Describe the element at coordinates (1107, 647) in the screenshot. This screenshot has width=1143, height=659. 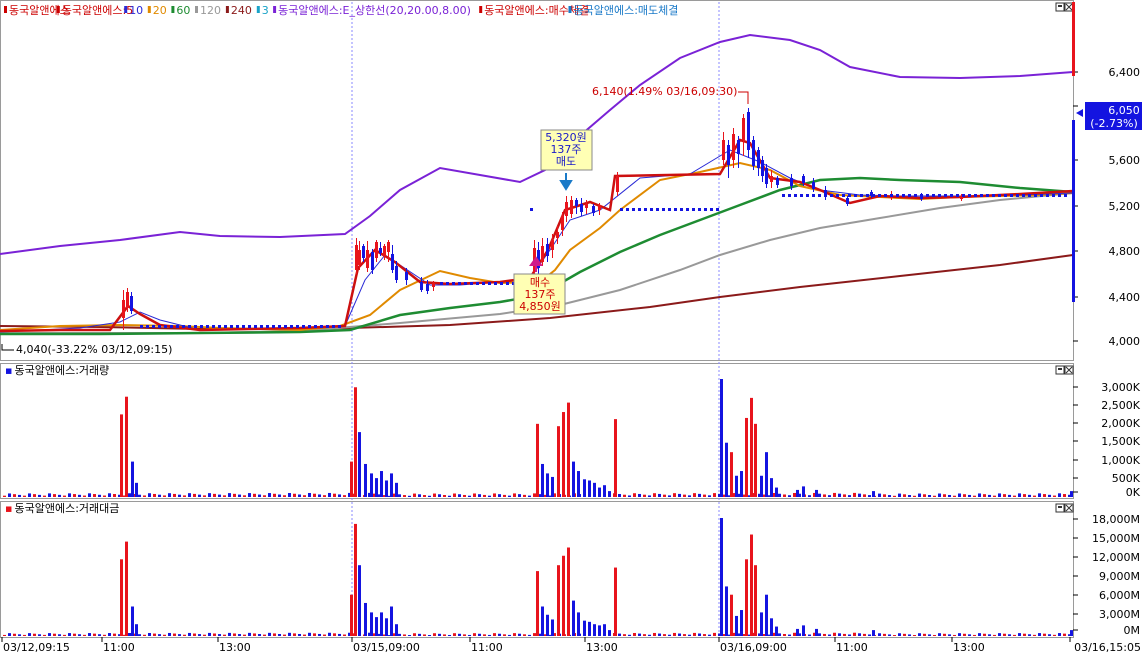
I see `time-tick: 03/16,15:05` at that location.